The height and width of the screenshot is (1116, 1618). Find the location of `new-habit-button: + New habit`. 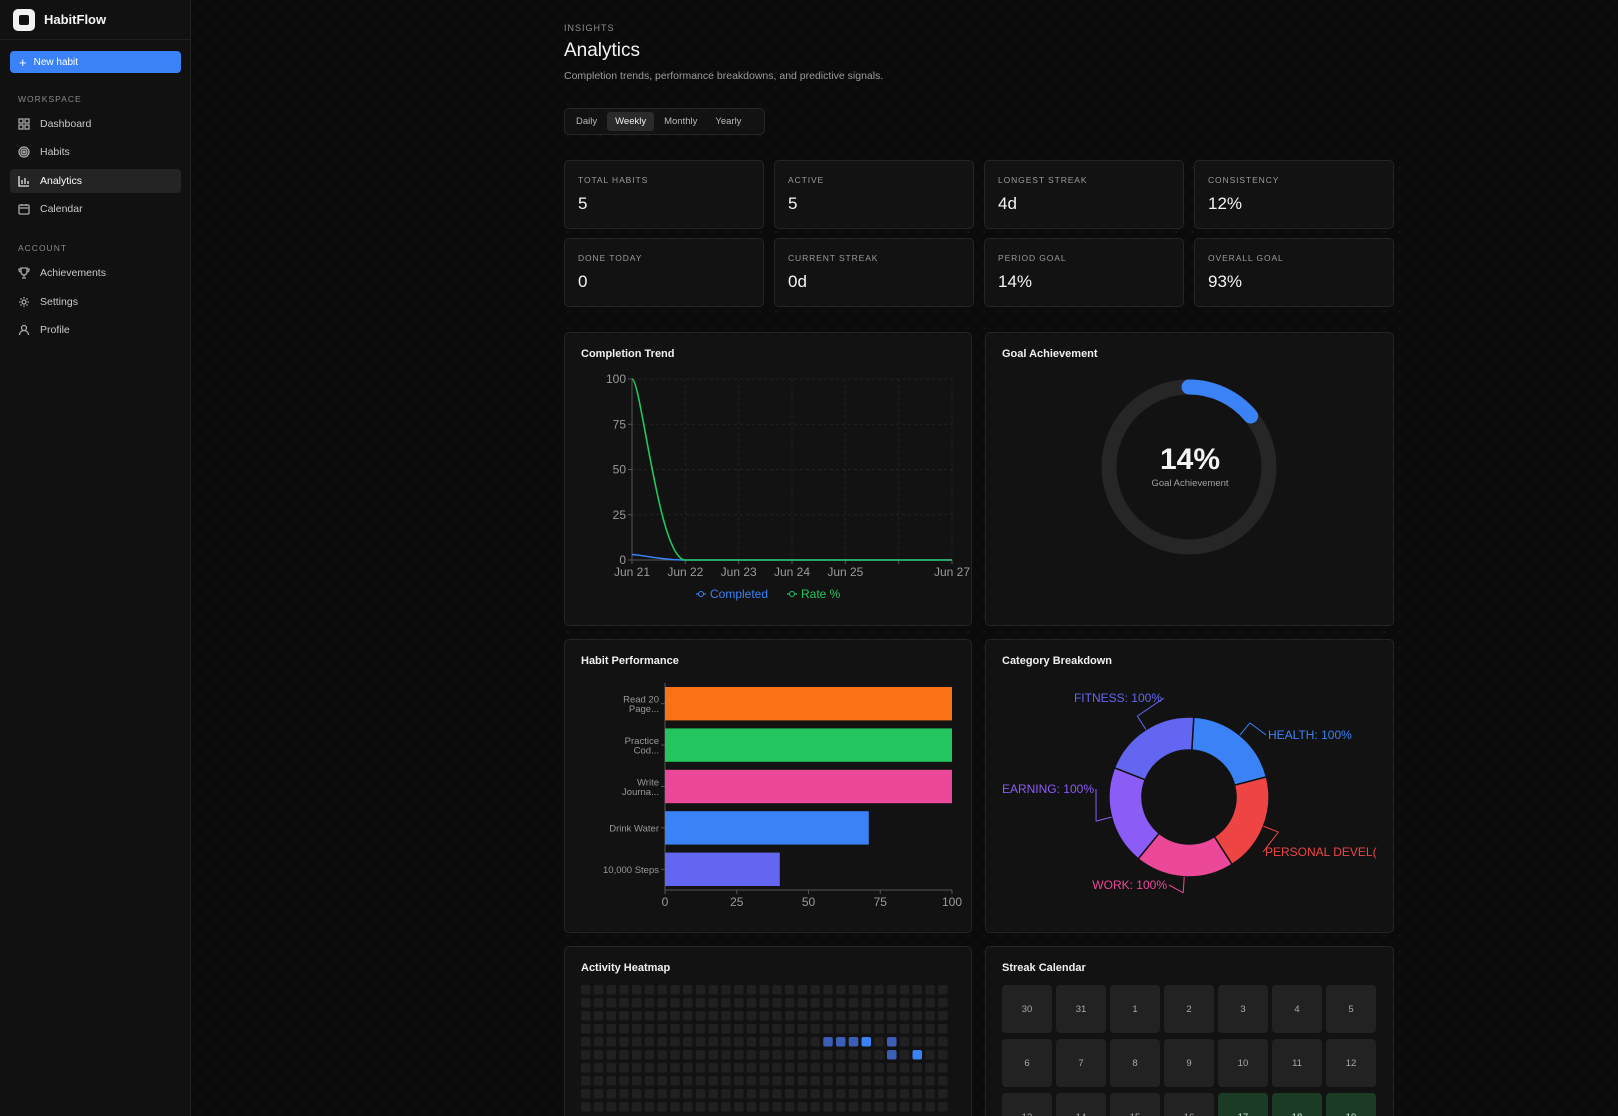

new-habit-button: + New habit is located at coordinates (95, 62).